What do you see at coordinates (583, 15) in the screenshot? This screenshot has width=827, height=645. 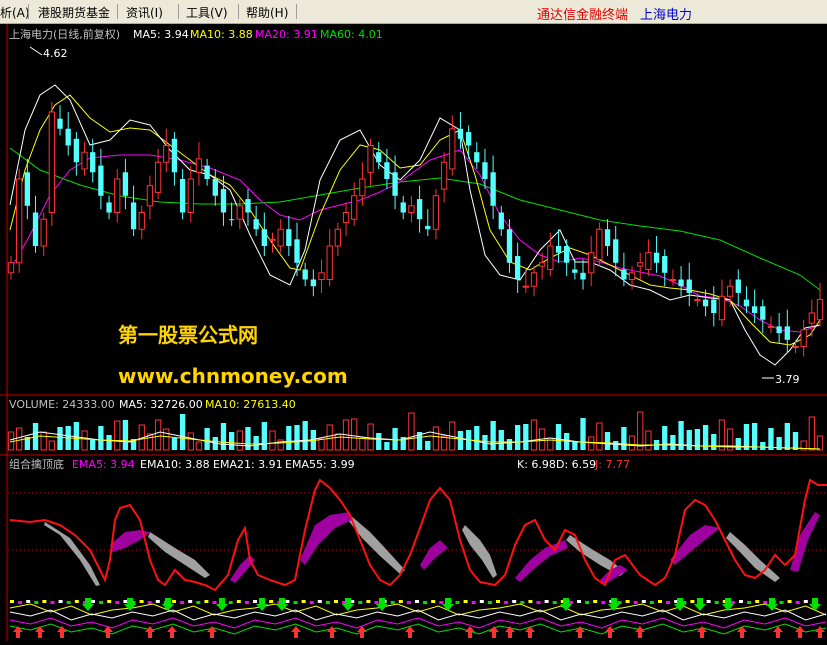 I see `brand-title: 通达信金融终端` at bounding box center [583, 15].